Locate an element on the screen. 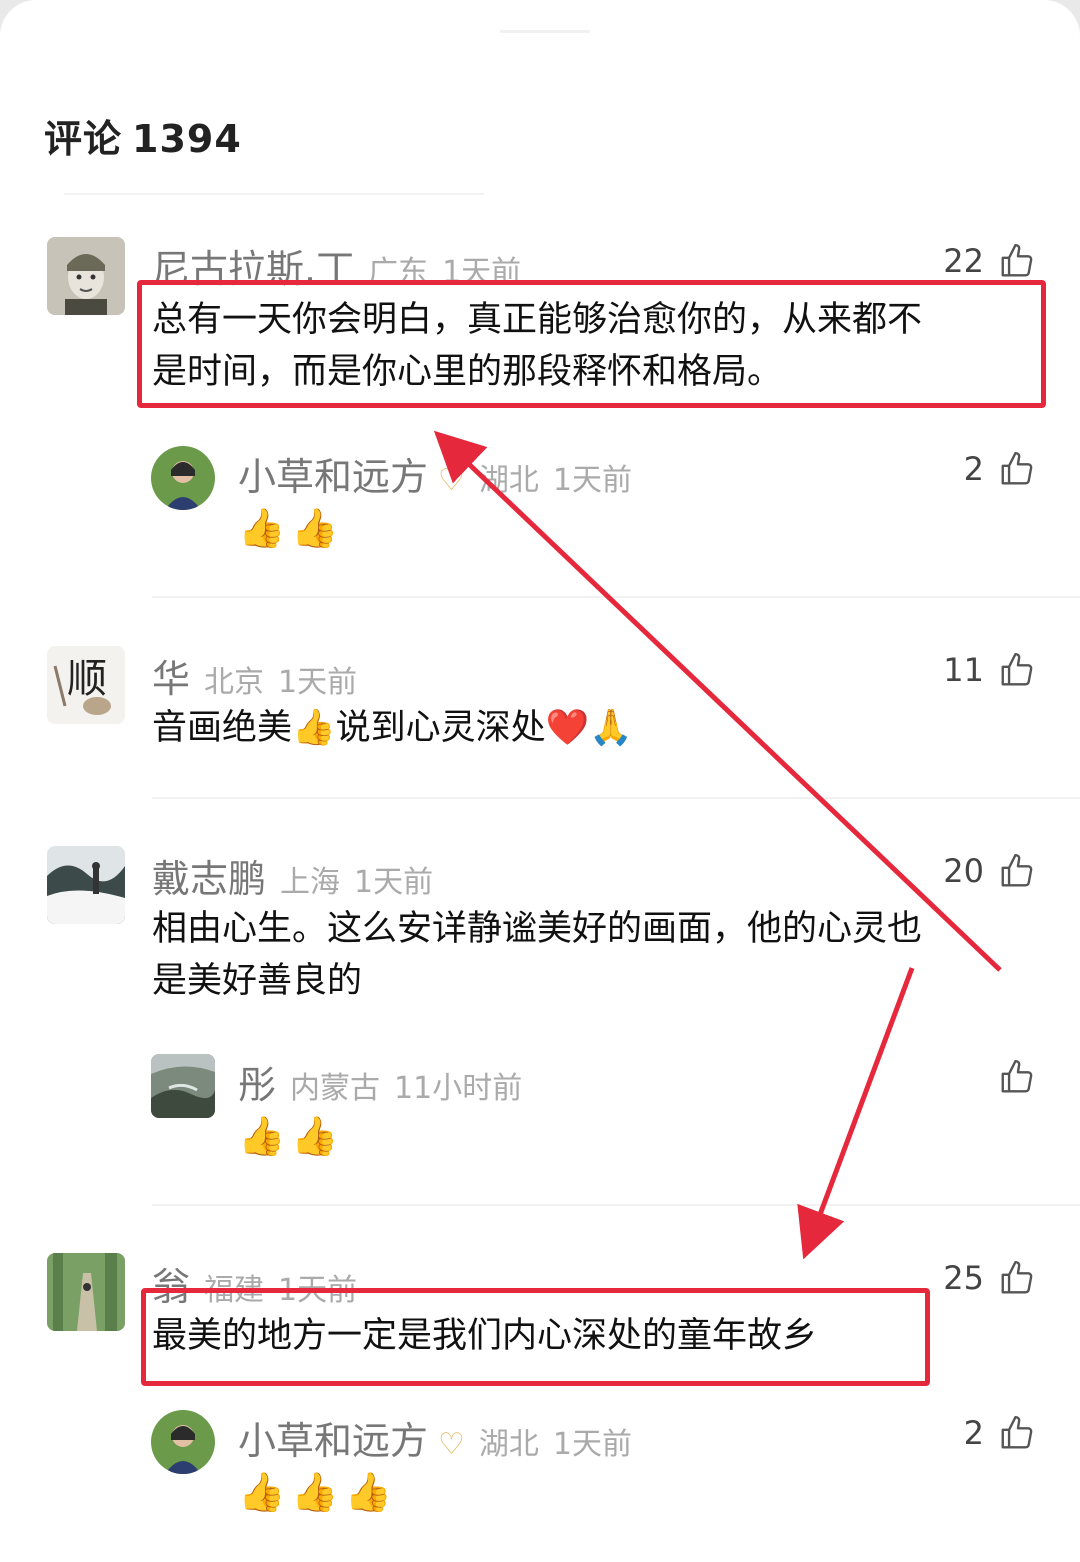 The image size is (1080, 1562). sheet-grabber is located at coordinates (545, 31).